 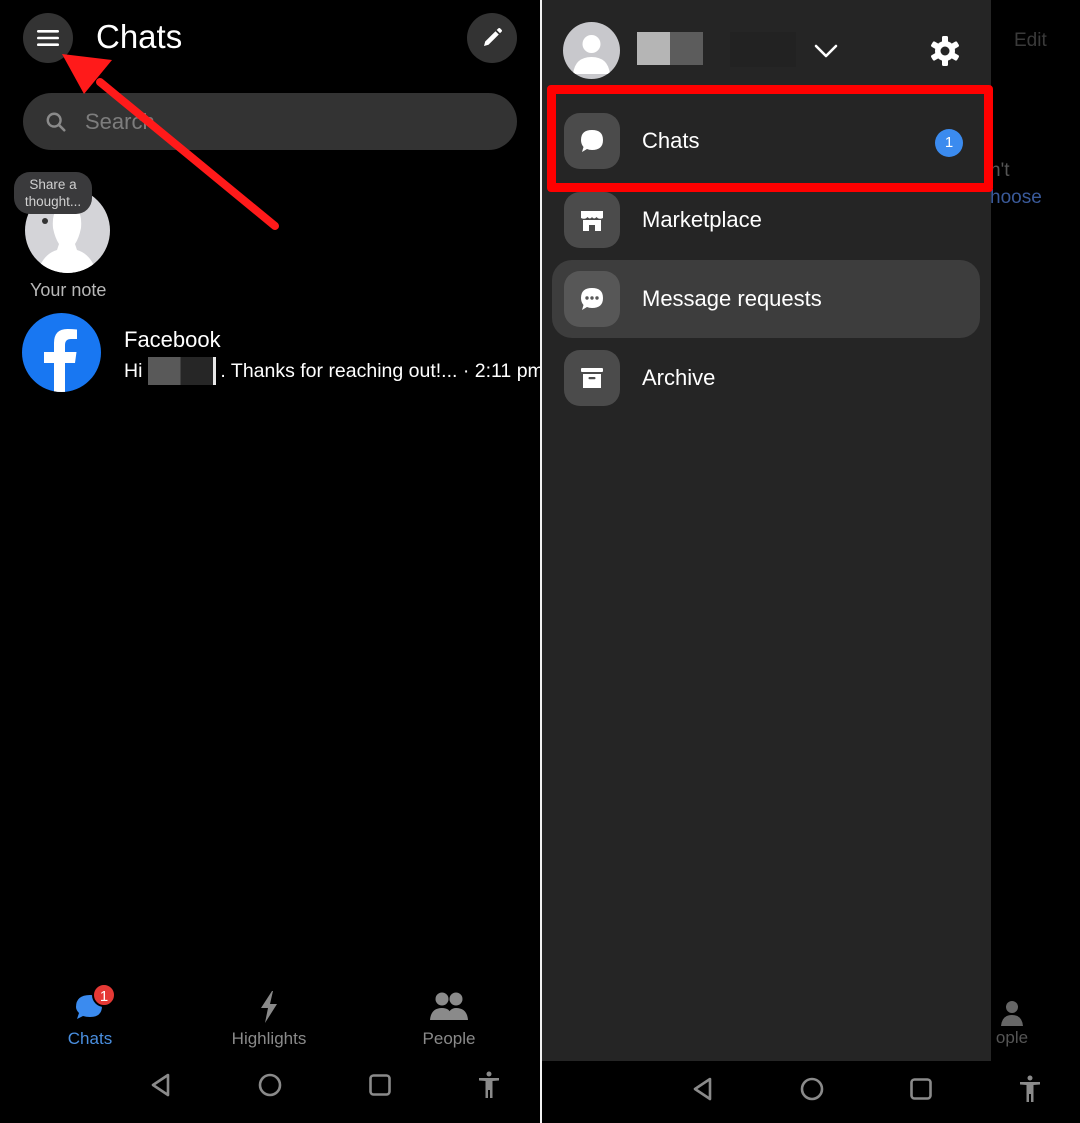 What do you see at coordinates (591, 54) in the screenshot?
I see `default-profile-icon` at bounding box center [591, 54].